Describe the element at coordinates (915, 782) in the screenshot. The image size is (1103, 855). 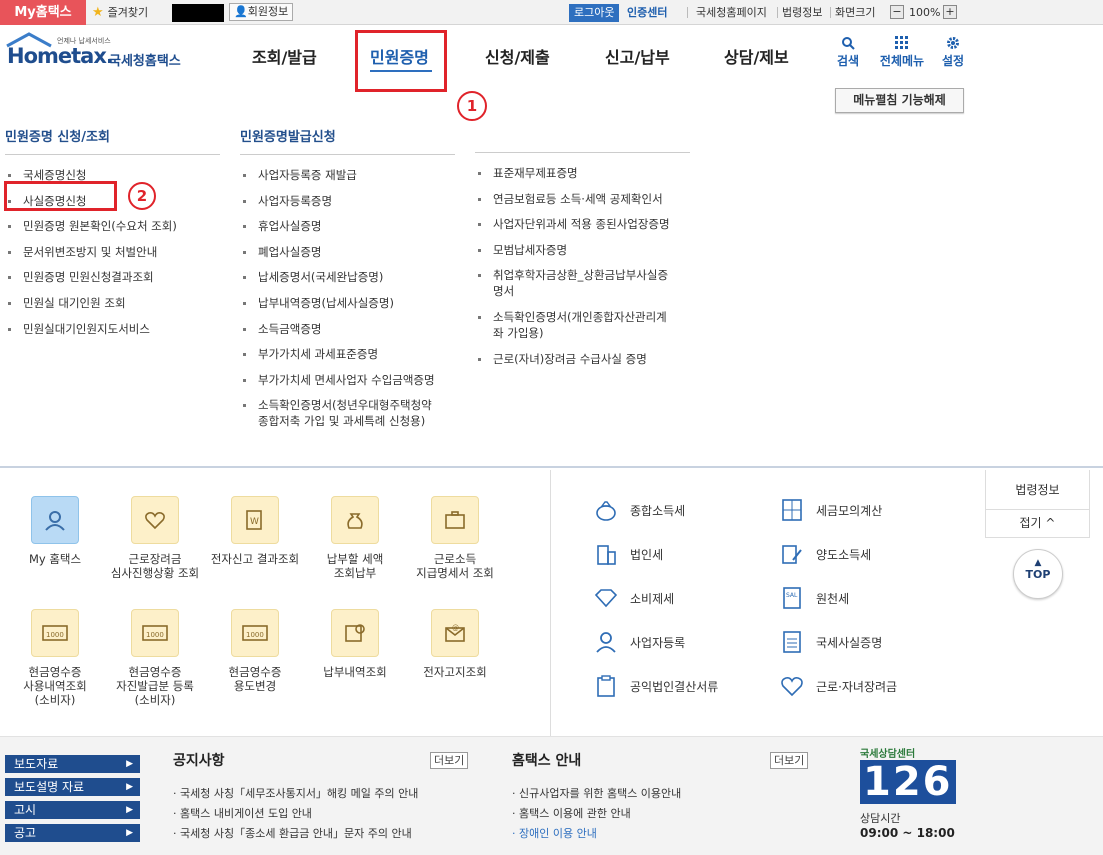
I see `call-center-number: 126` at that location.